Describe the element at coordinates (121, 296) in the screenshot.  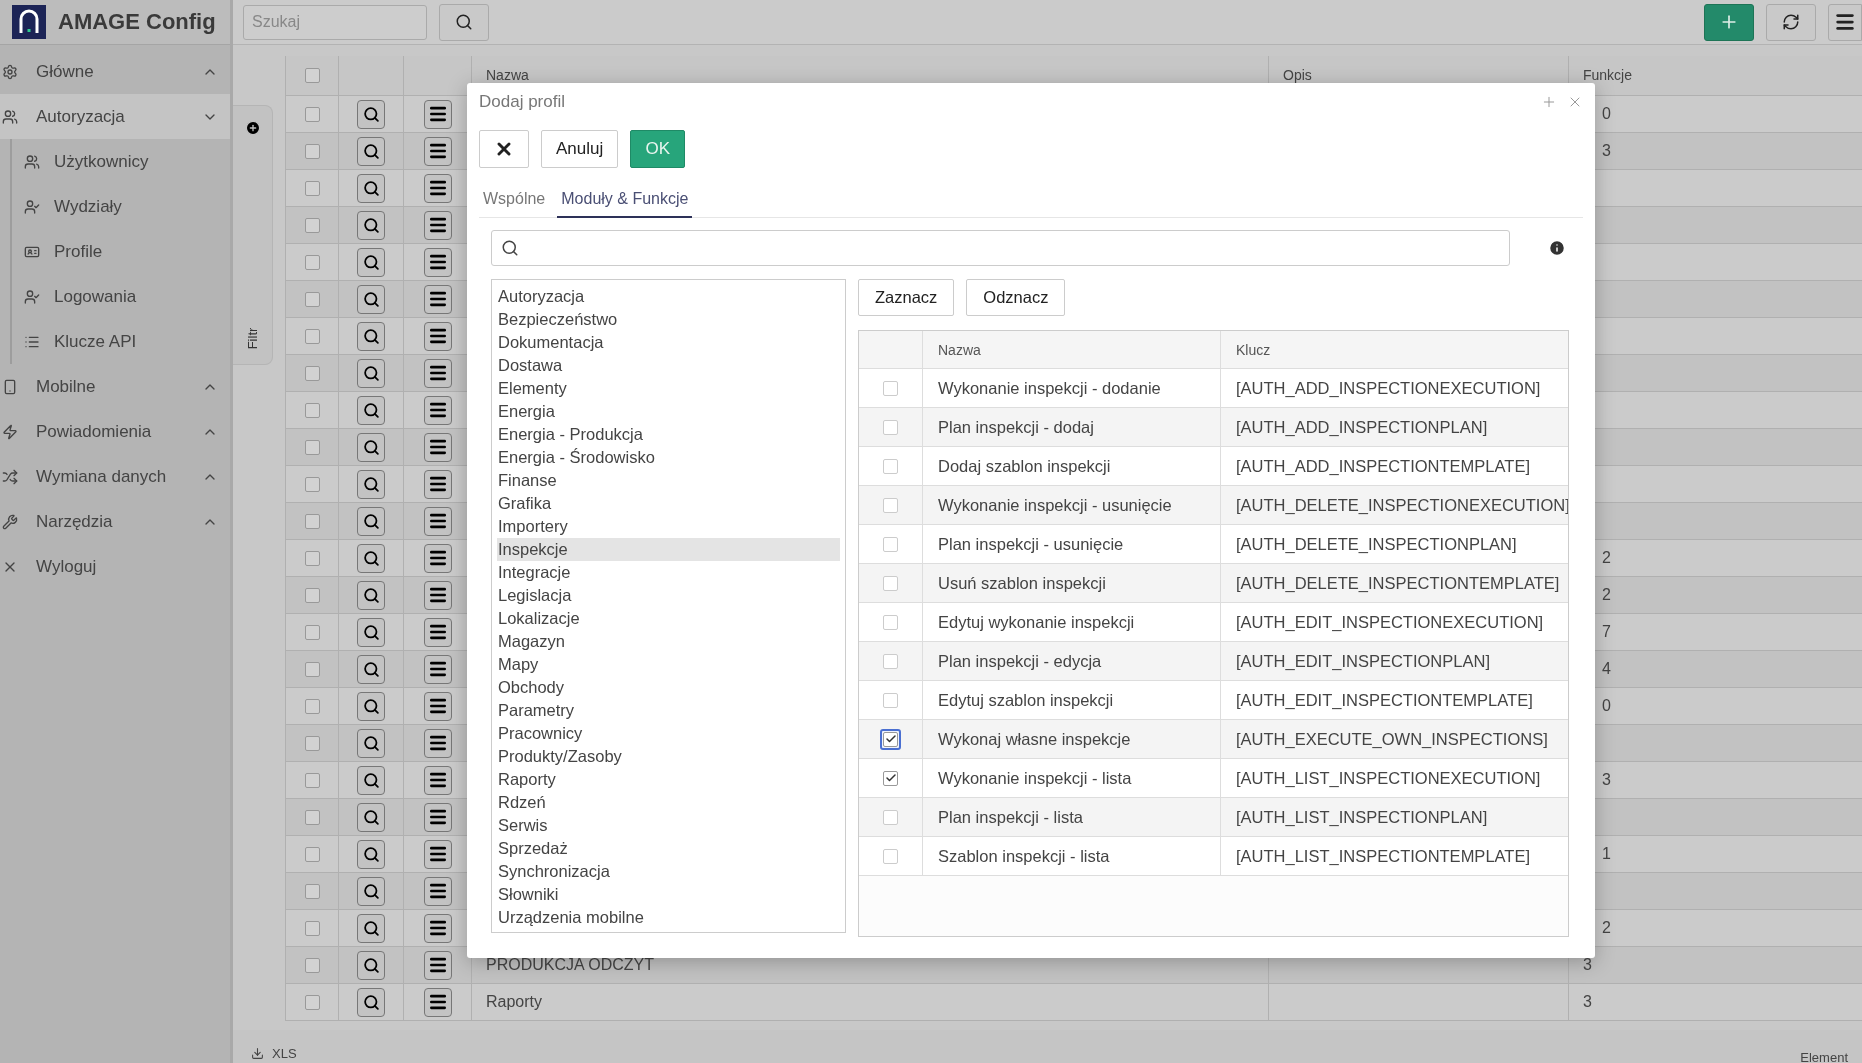
I see `sidebar-subitem: Logowania` at that location.